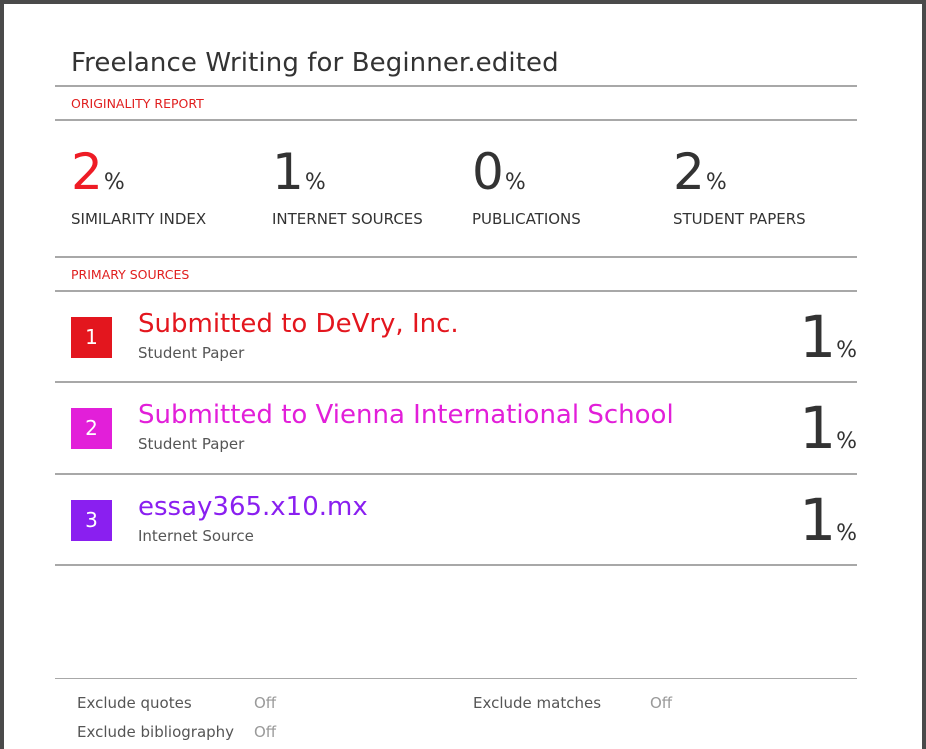 The width and height of the screenshot is (926, 749). What do you see at coordinates (347, 219) in the screenshot?
I see `stat-label: INTERNET SOURCES` at bounding box center [347, 219].